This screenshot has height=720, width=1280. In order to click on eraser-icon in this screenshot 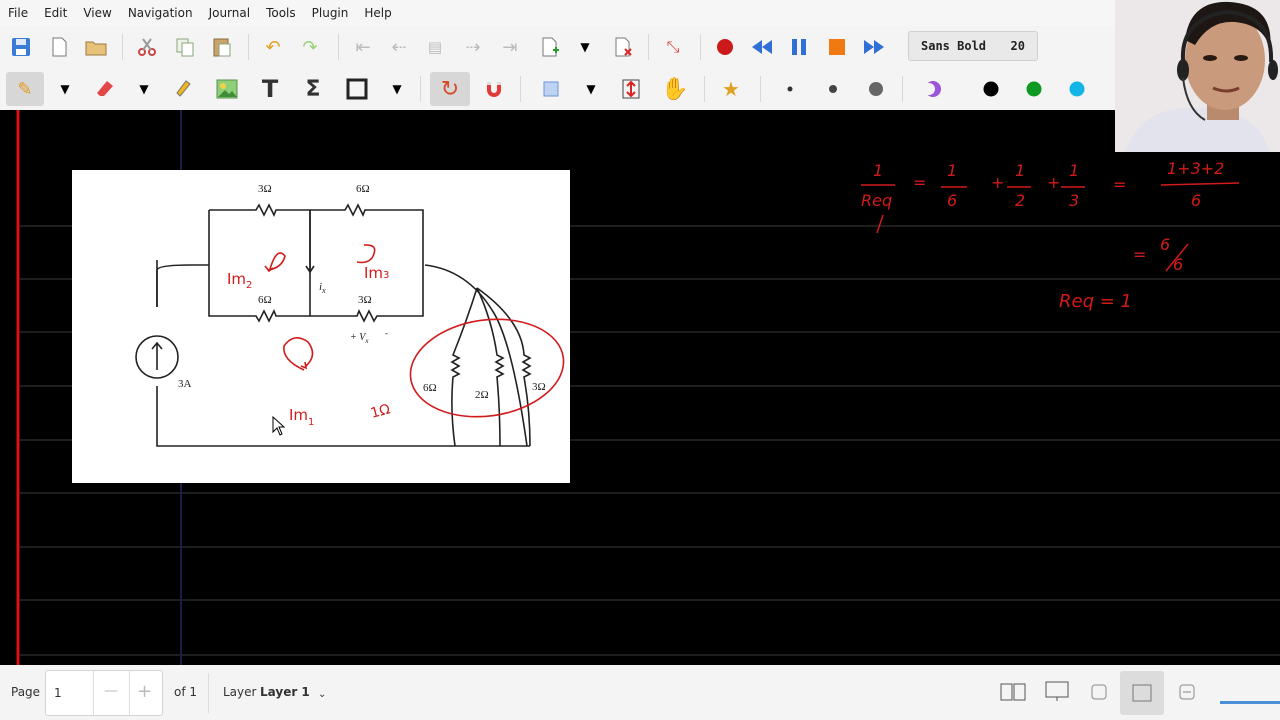, I will do `click(105, 89)`.